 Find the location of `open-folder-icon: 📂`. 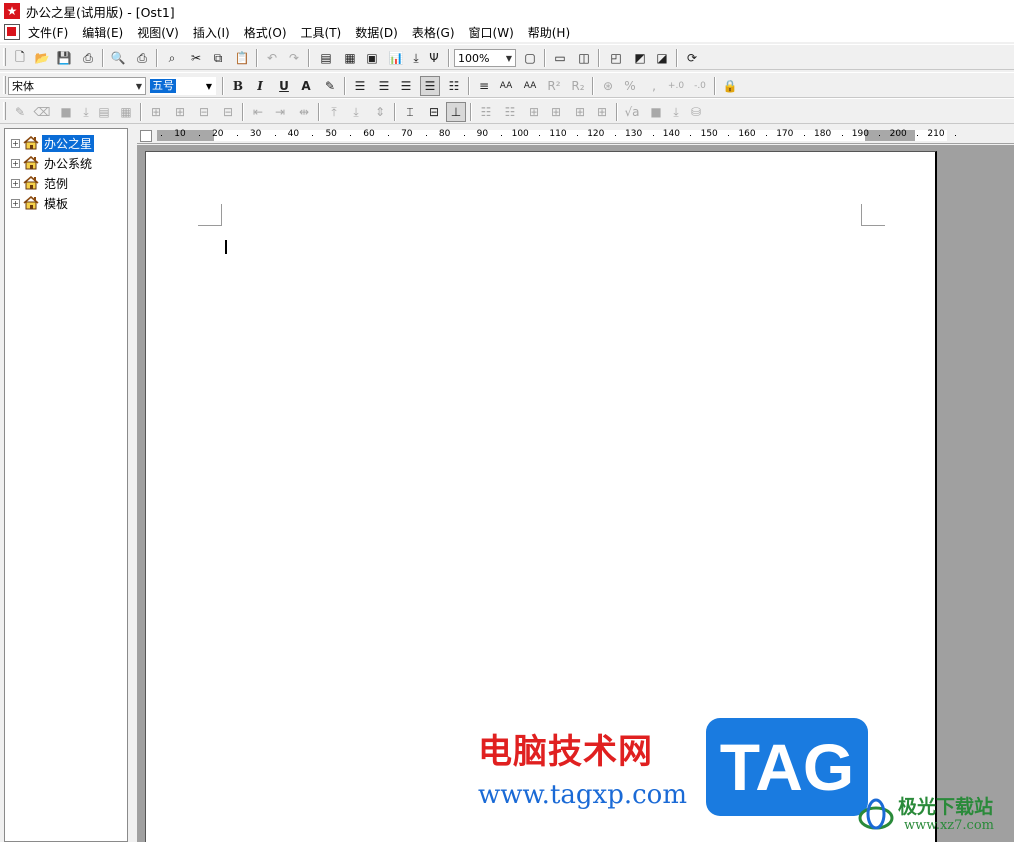

open-folder-icon: 📂 is located at coordinates (42, 58).